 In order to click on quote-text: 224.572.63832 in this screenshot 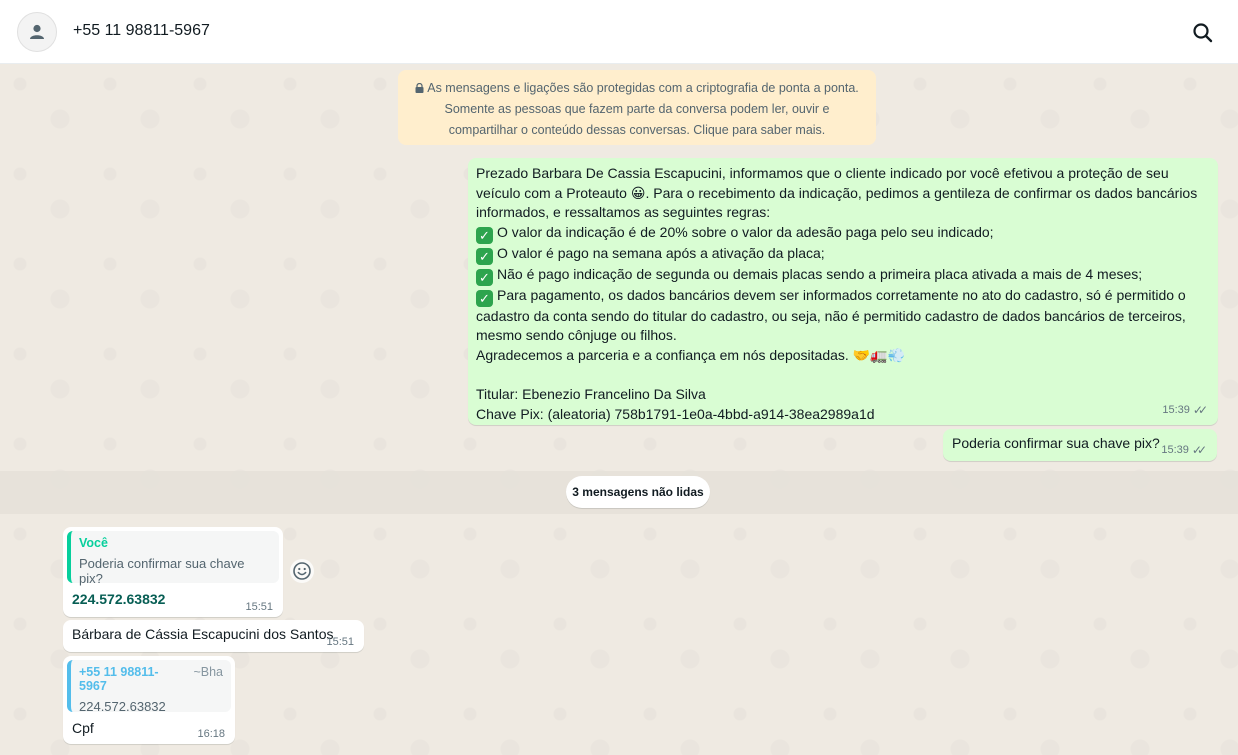, I will do `click(122, 706)`.